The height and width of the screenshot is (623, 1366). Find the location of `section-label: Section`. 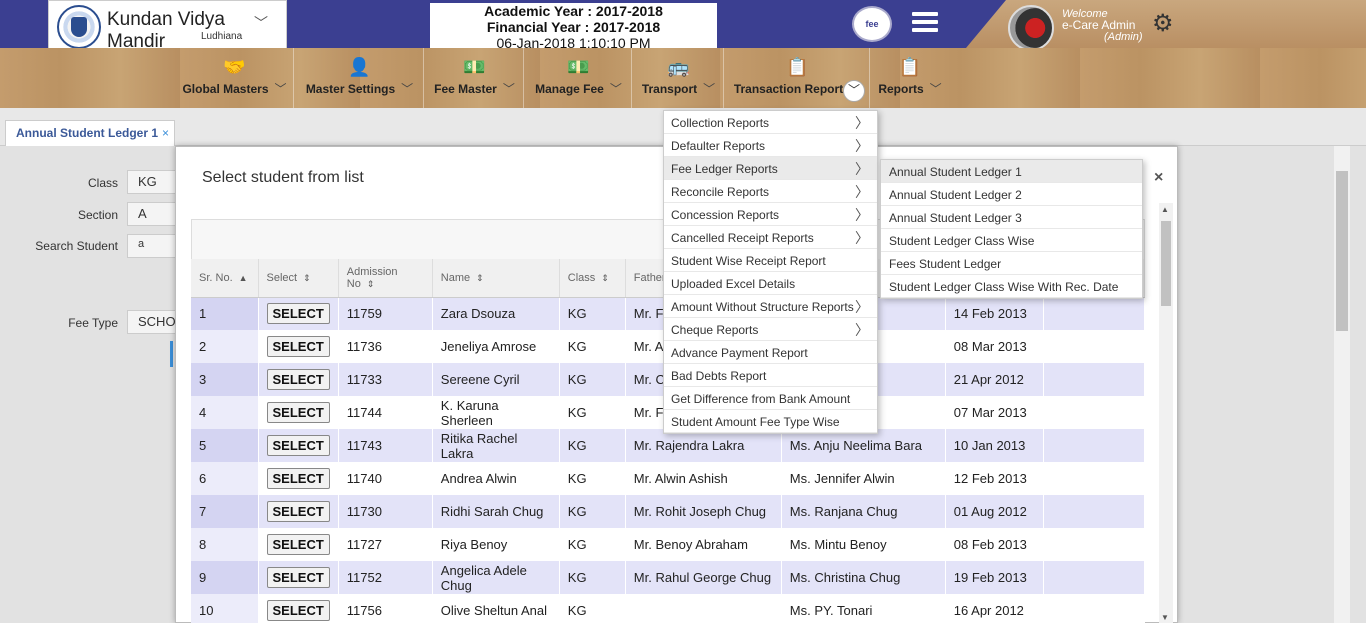

section-label: Section is located at coordinates (97, 215).